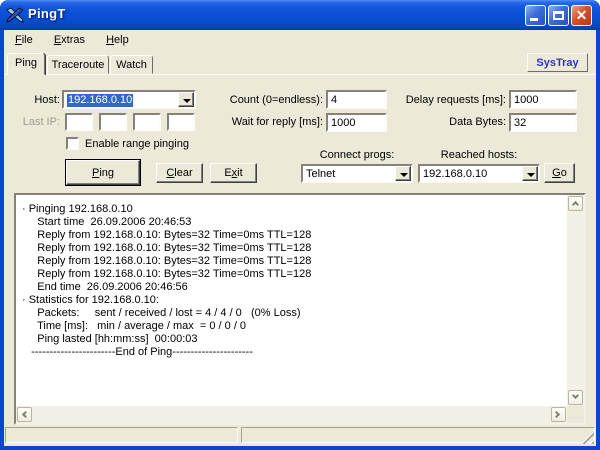  What do you see at coordinates (357, 173) in the screenshot?
I see `connect-progs-combobox: Telnet` at bounding box center [357, 173].